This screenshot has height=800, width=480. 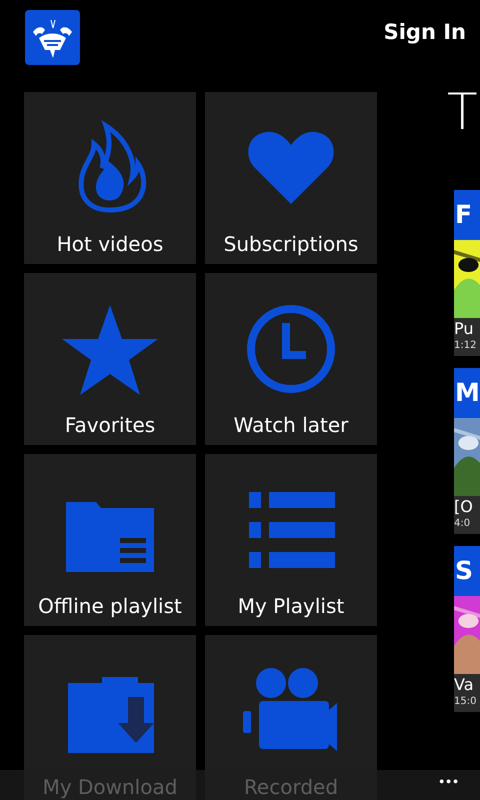 I want to click on more-button: •••, so click(x=449, y=785).